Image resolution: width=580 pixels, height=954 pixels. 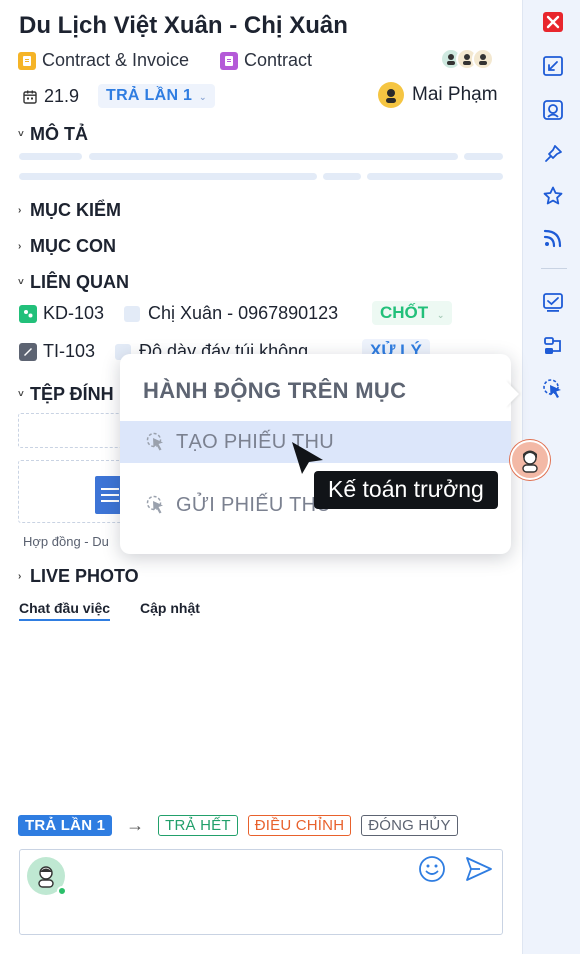 I want to click on ticket-icon, so click(x=28, y=351).